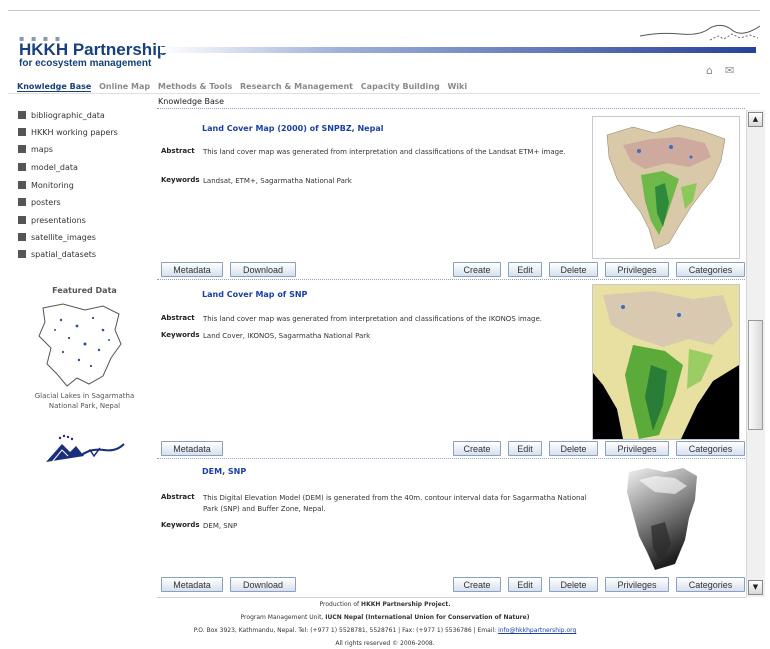 The width and height of the screenshot is (770, 649). I want to click on dem-image, so click(662, 519).